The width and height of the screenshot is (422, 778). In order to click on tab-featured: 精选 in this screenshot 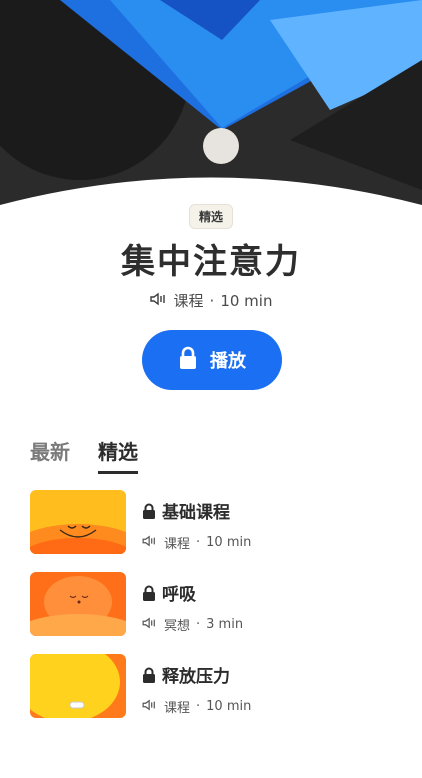, I will do `click(118, 455)`.